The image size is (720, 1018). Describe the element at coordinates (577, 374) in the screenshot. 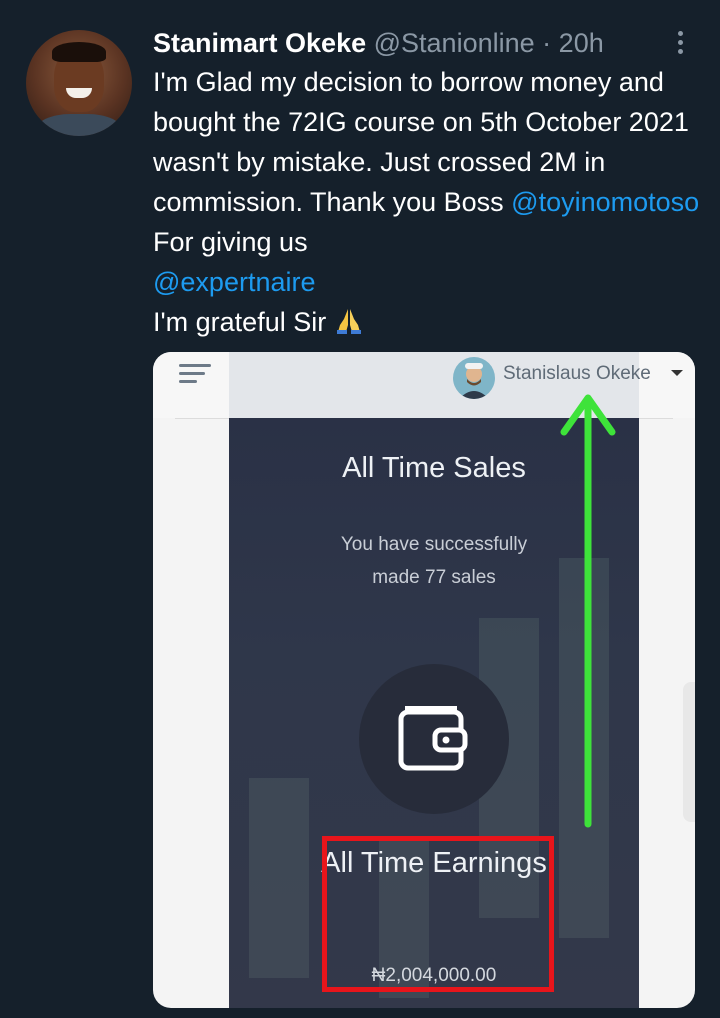

I see `user-name: Stanislaus Okeke` at that location.